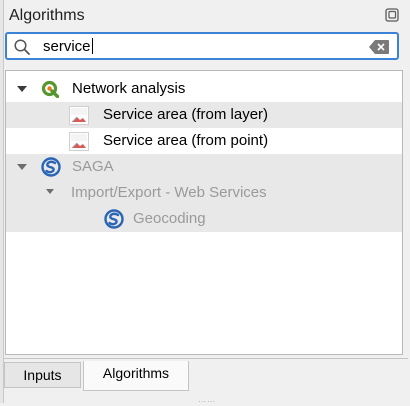  I want to click on tree-item-geocoding: Geocoding, so click(204, 219).